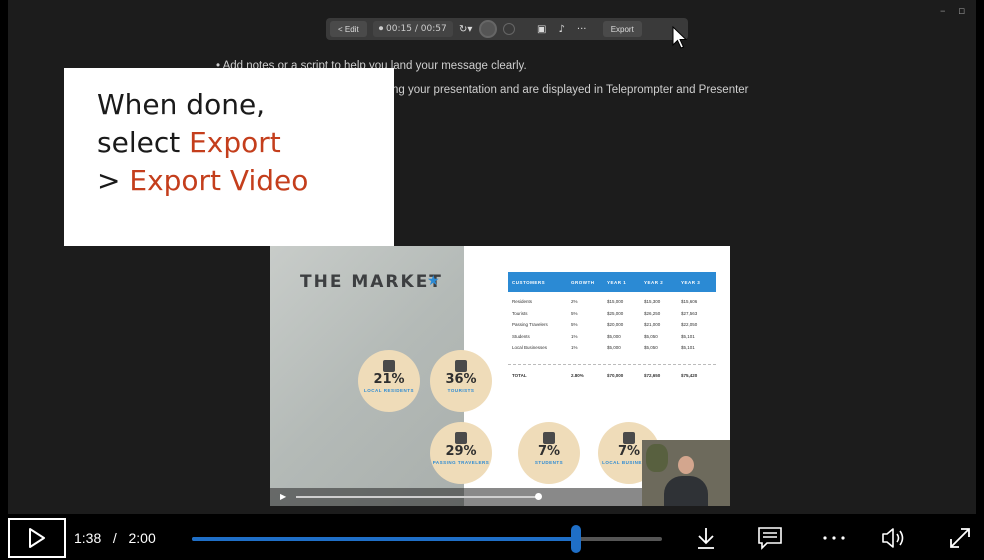 The height and width of the screenshot is (560, 984). What do you see at coordinates (962, 10) in the screenshot?
I see `restore-icon: ▫` at bounding box center [962, 10].